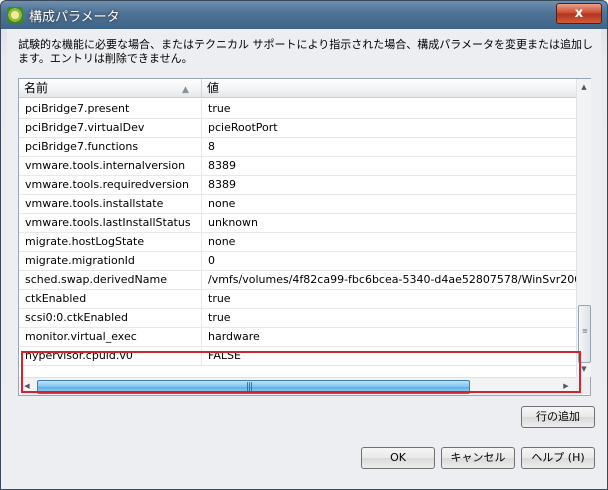 This screenshot has height=490, width=608. I want to click on sort-ascending-icon: ▲, so click(185, 90).